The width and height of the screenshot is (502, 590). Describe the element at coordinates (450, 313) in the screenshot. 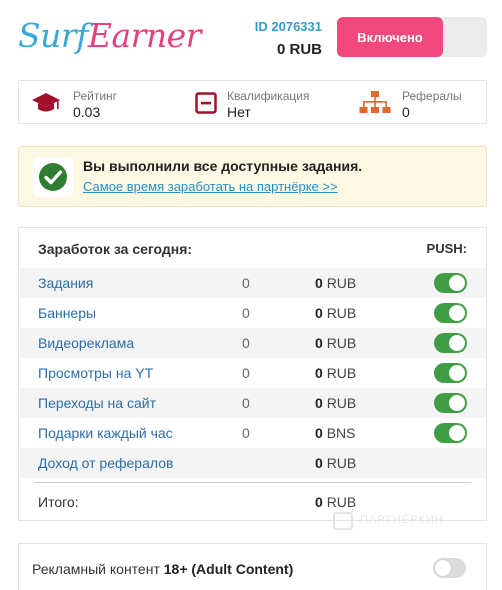

I see `push-toggle-banners` at that location.